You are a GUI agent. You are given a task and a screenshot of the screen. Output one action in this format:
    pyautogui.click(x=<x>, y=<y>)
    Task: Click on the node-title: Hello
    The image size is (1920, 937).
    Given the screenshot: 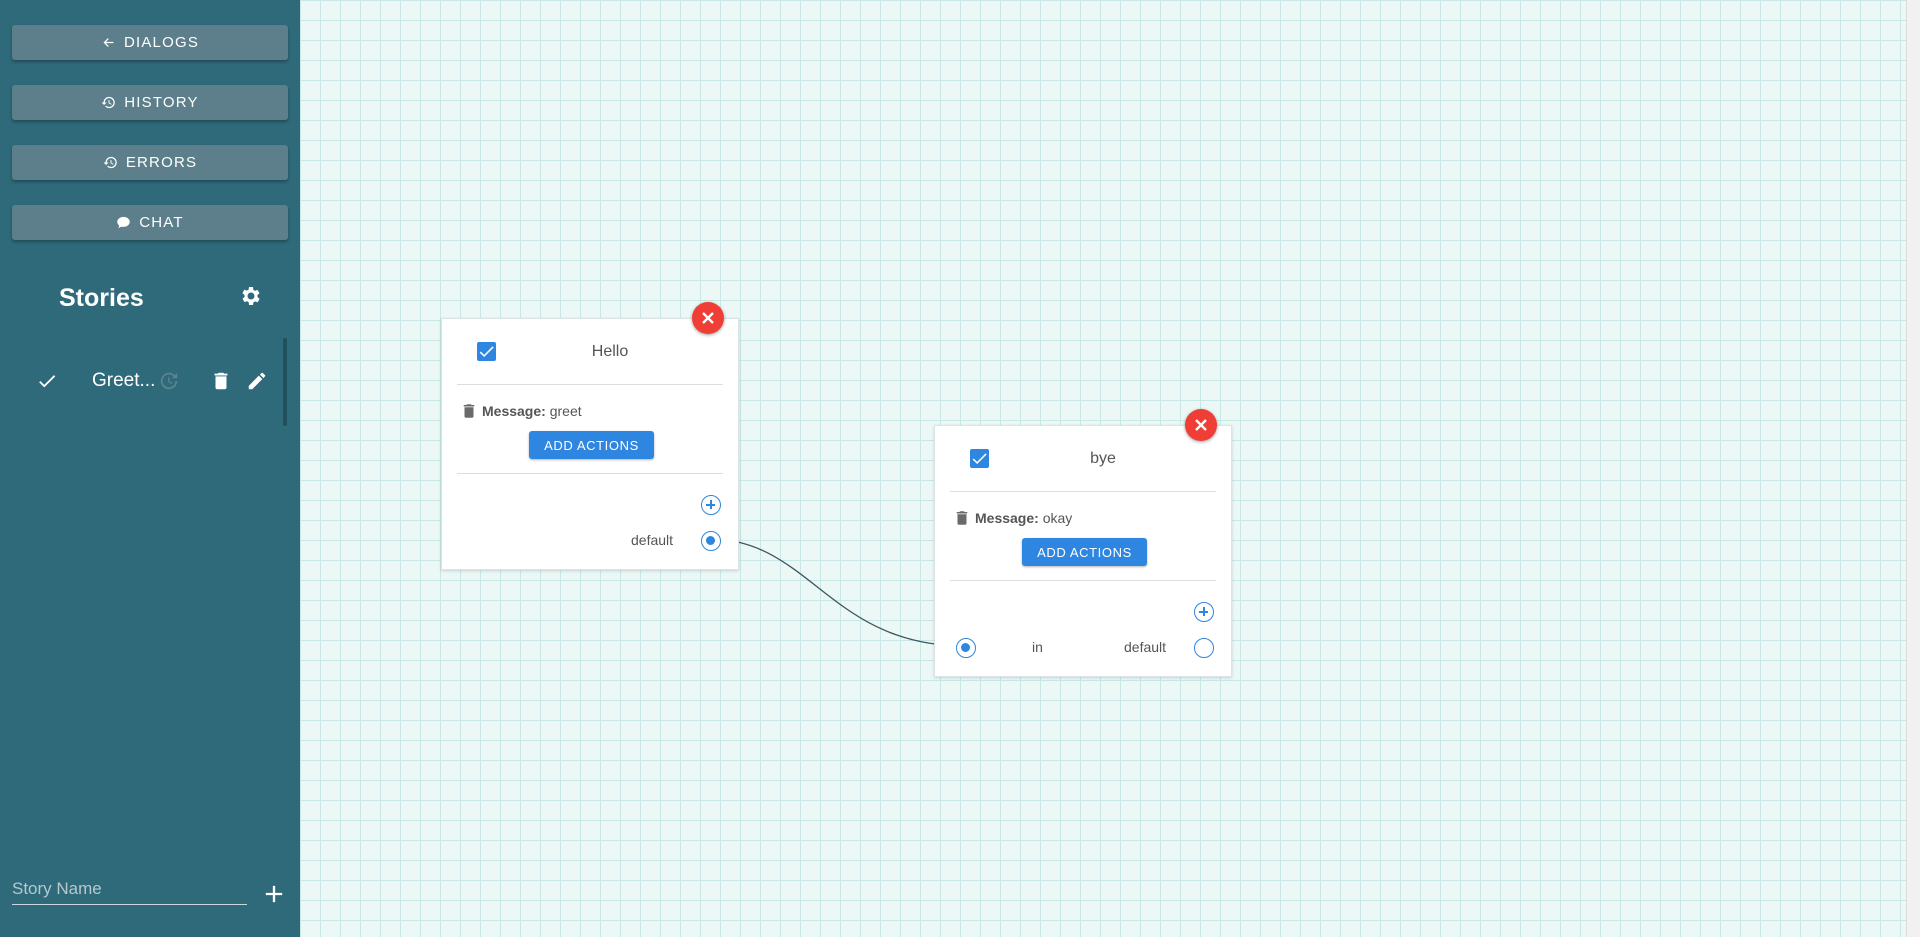 What is the action you would take?
    pyautogui.click(x=610, y=351)
    